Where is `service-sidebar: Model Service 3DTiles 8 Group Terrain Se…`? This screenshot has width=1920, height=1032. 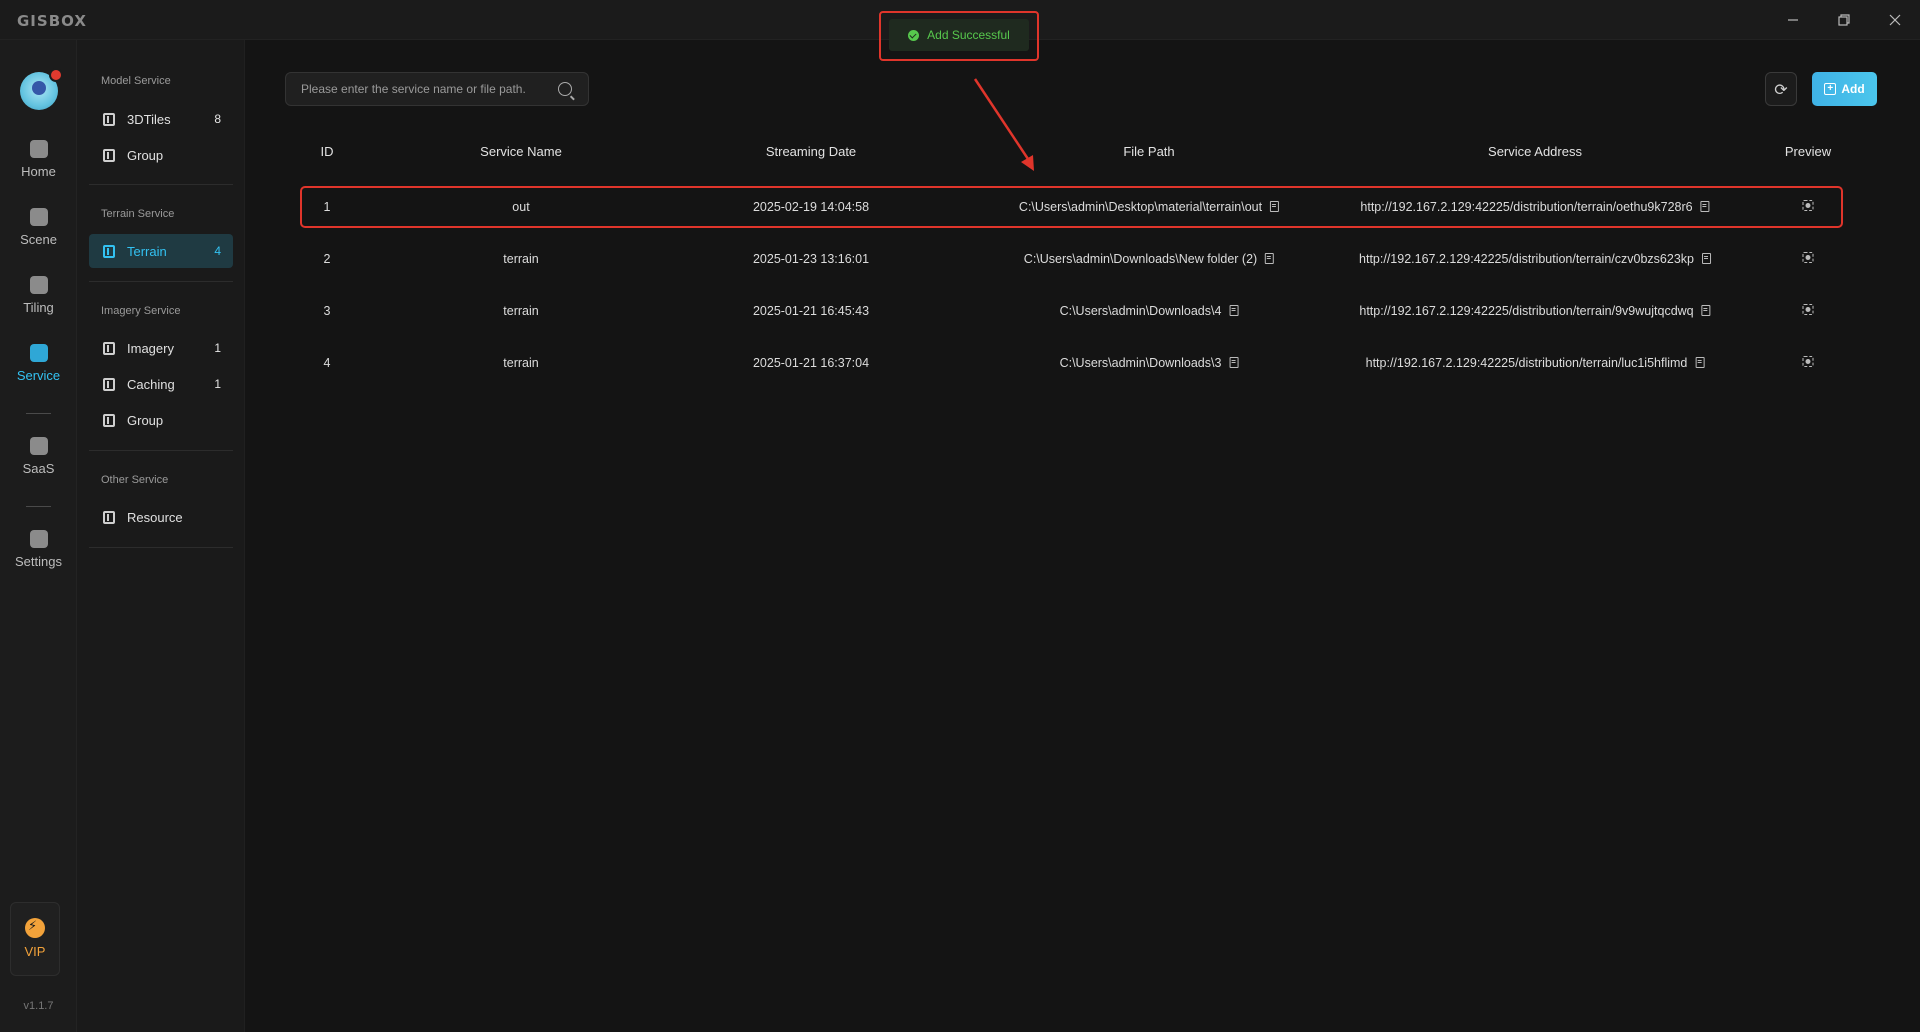
service-sidebar: Model Service 3DTiles 8 Group Terrain Se… is located at coordinates (161, 536).